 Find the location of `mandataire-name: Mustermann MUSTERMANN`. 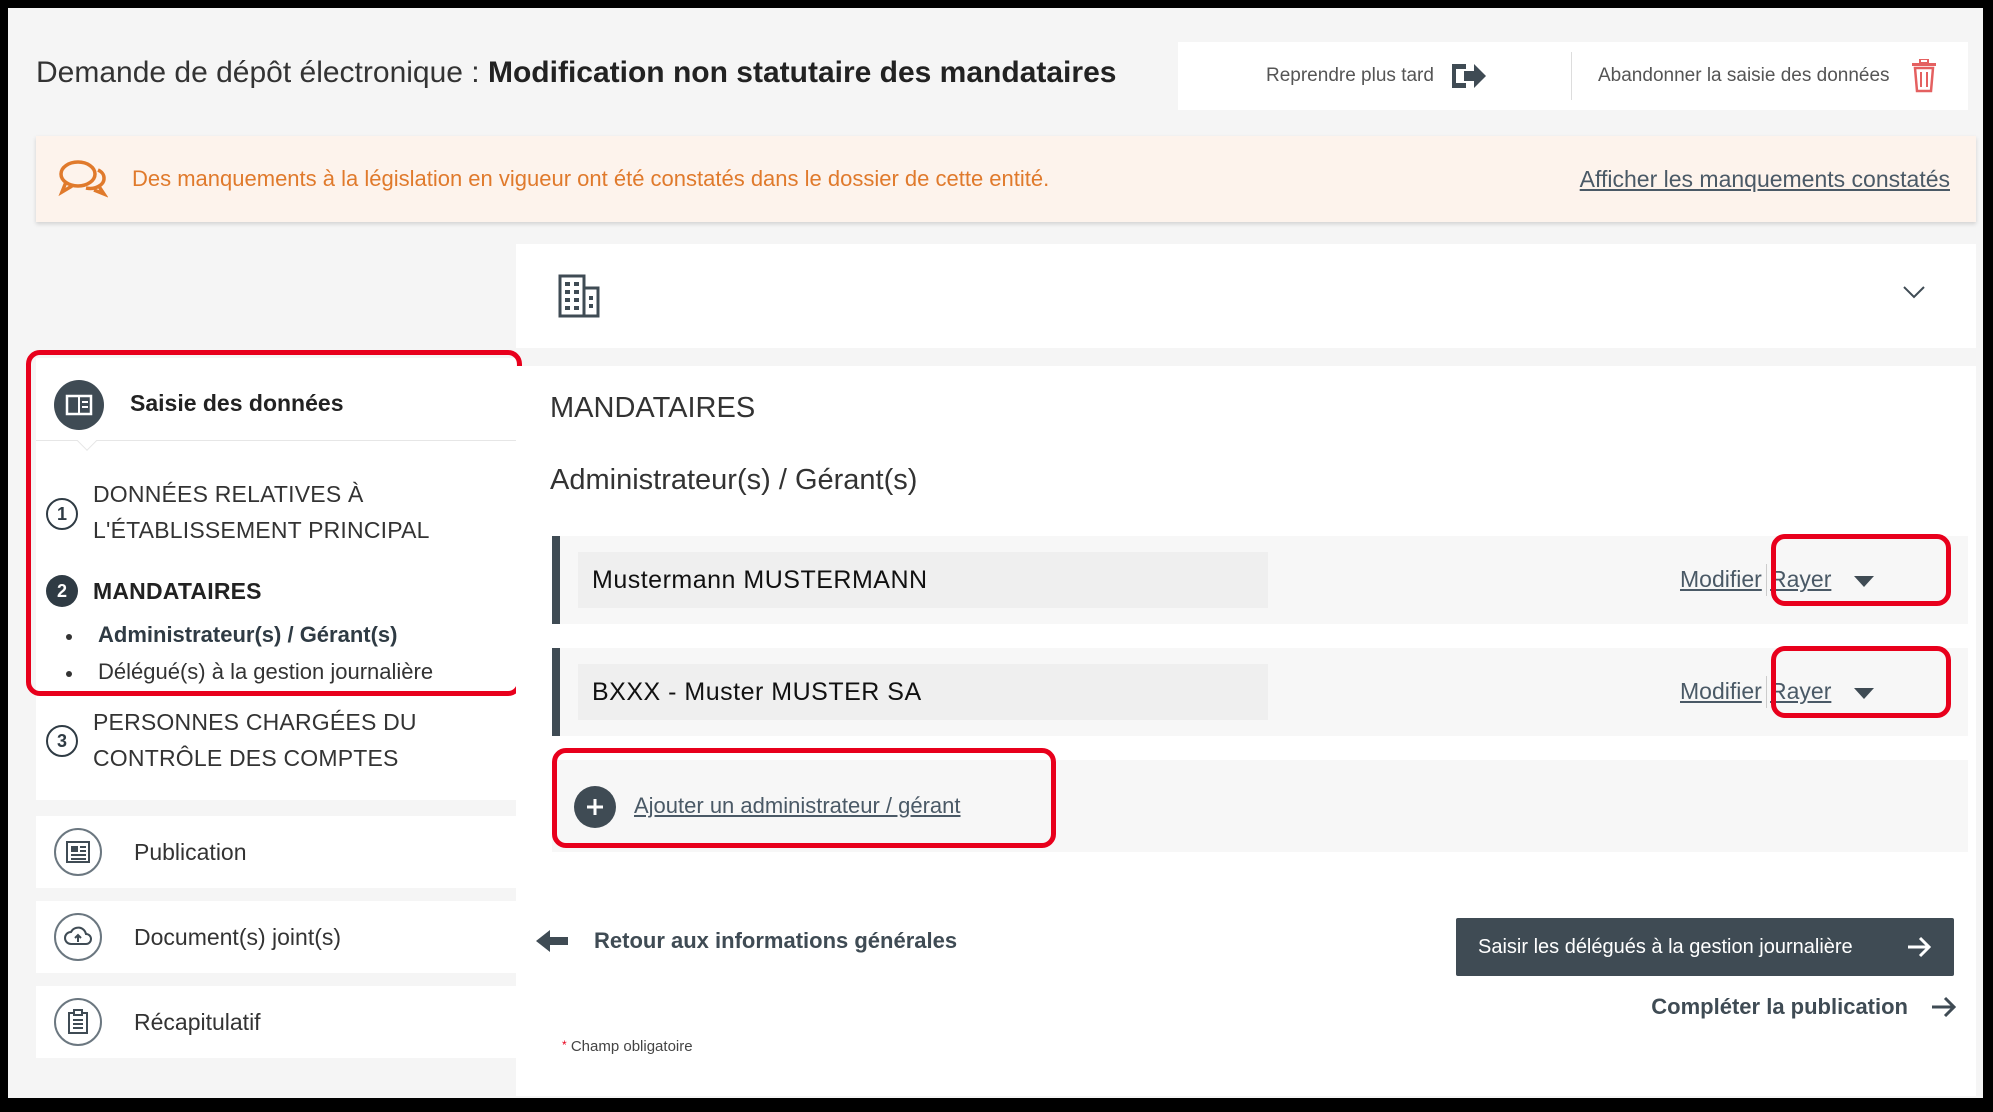

mandataire-name: Mustermann MUSTERMANN is located at coordinates (923, 580).